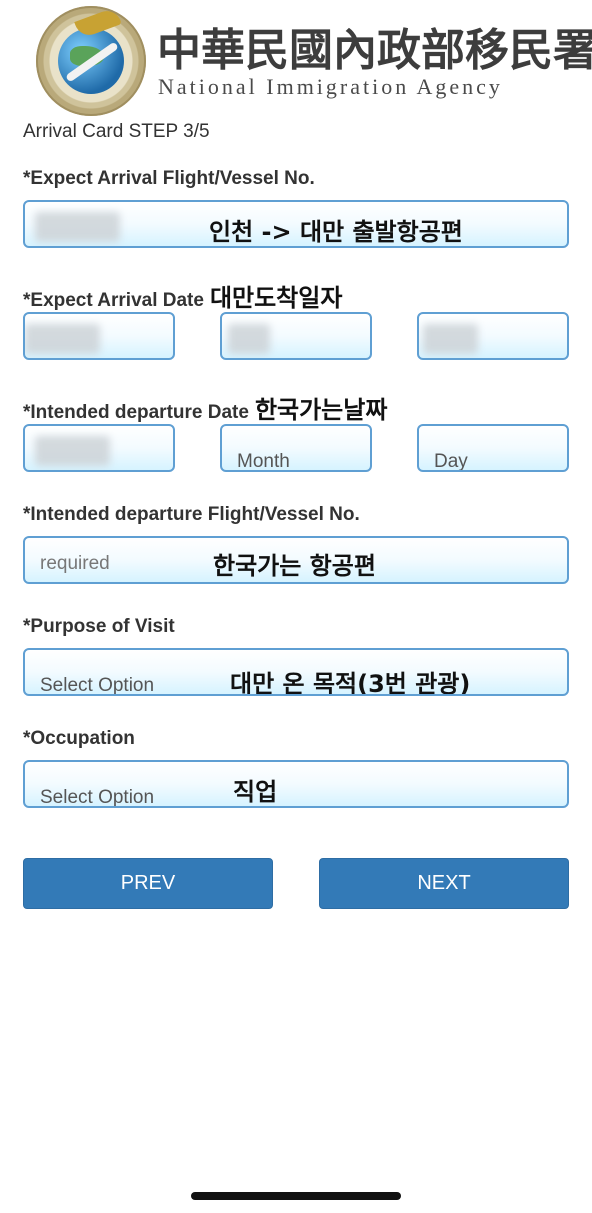 Image resolution: width=592 pixels, height=1213 pixels. What do you see at coordinates (255, 792) in the screenshot?
I see `occupation-note: 직업` at bounding box center [255, 792].